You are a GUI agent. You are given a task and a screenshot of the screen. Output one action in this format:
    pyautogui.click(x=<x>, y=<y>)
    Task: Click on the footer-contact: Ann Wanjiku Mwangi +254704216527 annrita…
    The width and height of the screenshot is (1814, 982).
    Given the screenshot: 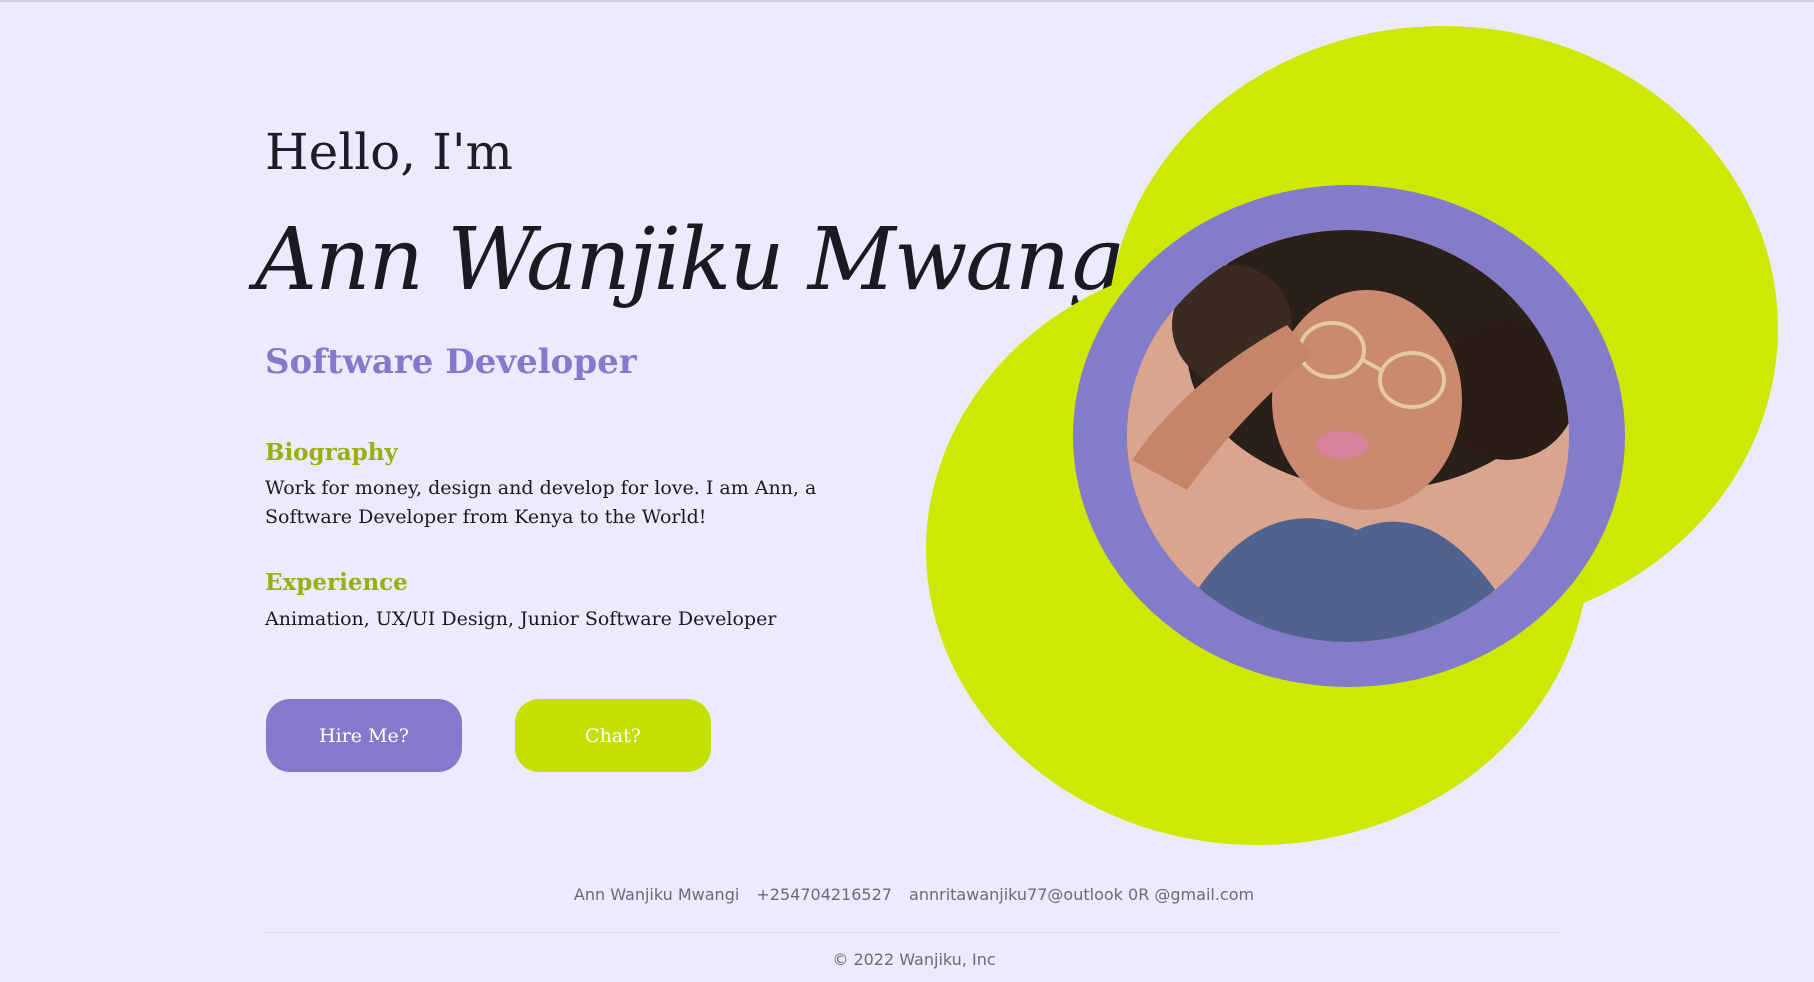 What is the action you would take?
    pyautogui.click(x=907, y=894)
    